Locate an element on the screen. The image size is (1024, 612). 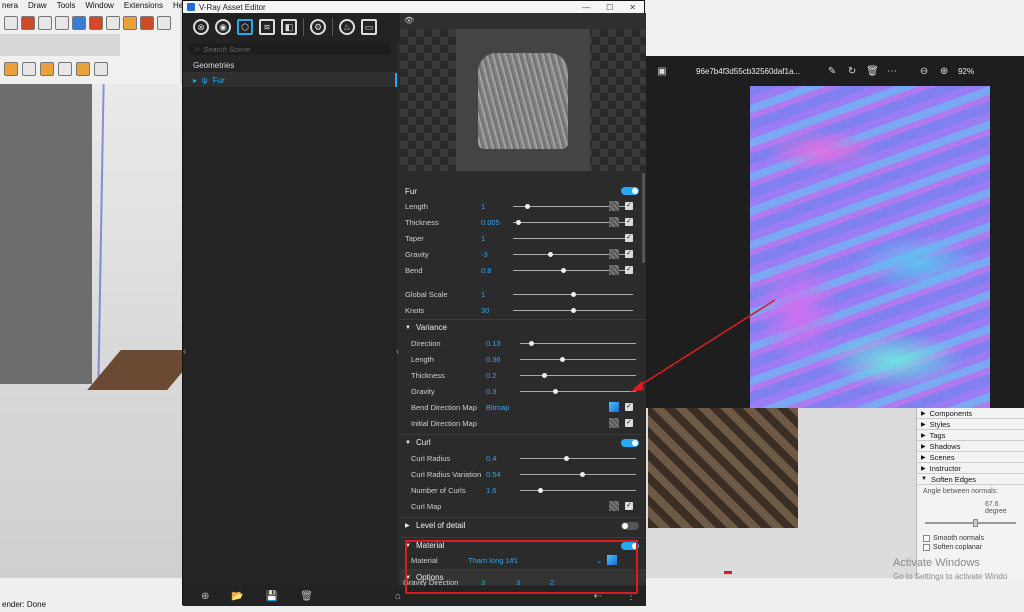
minimize-icon: — is located at coordinates (586, 7).